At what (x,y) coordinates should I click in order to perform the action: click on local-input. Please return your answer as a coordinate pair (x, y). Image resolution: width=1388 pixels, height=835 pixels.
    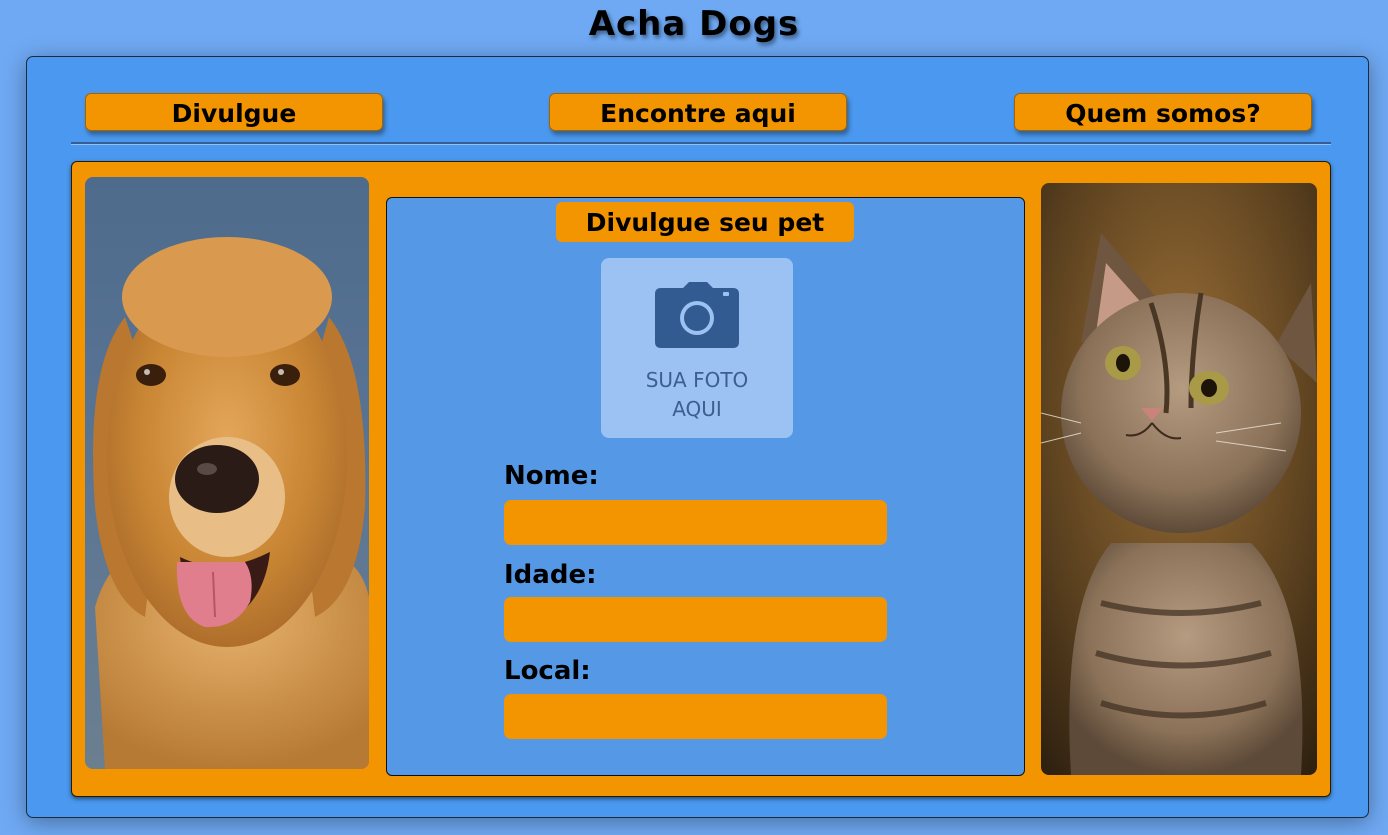
    Looking at the image, I should click on (695, 716).